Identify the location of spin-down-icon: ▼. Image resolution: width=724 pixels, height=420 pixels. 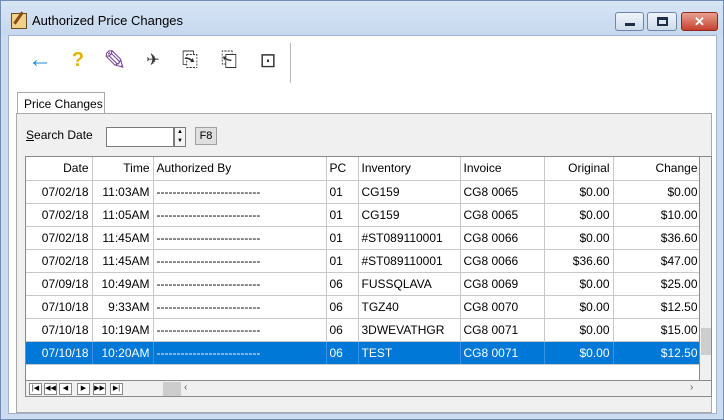
(180, 141).